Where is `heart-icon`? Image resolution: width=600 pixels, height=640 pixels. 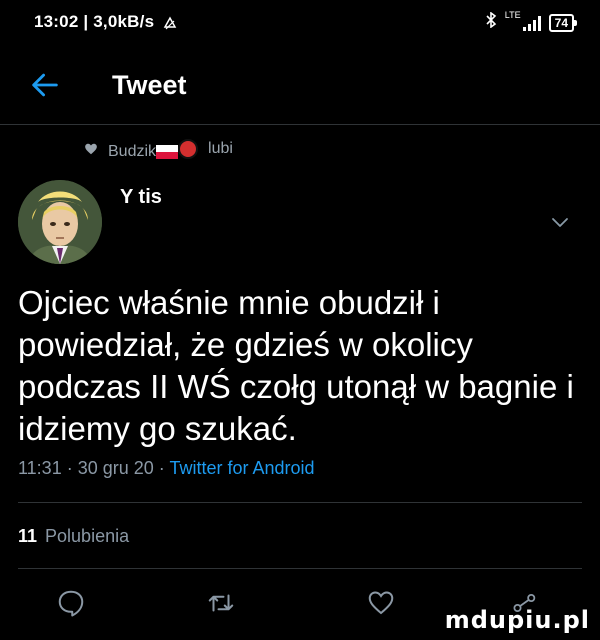
heart-icon is located at coordinates (91, 148).